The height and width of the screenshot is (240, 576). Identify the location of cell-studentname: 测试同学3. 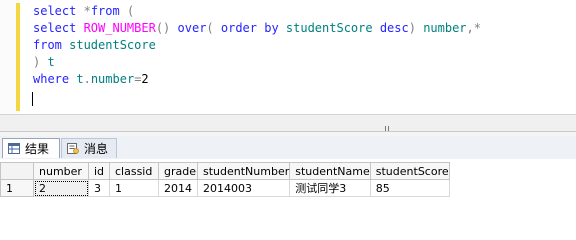
(330, 188).